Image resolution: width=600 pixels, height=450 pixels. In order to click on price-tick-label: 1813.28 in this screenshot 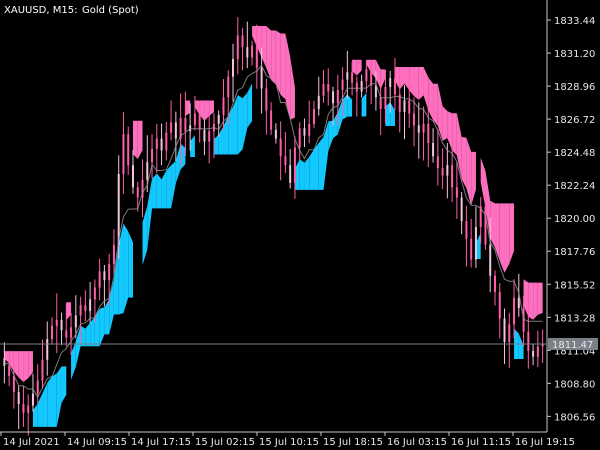, I will do `click(574, 318)`.